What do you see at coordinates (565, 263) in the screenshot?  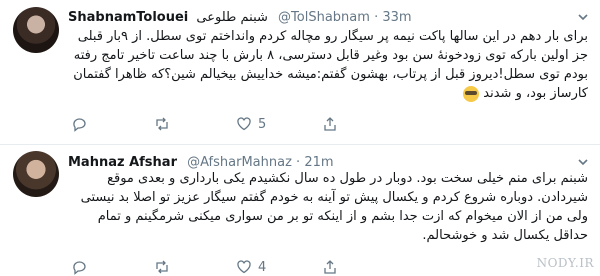 I see `watermark: NODY.IR` at bounding box center [565, 263].